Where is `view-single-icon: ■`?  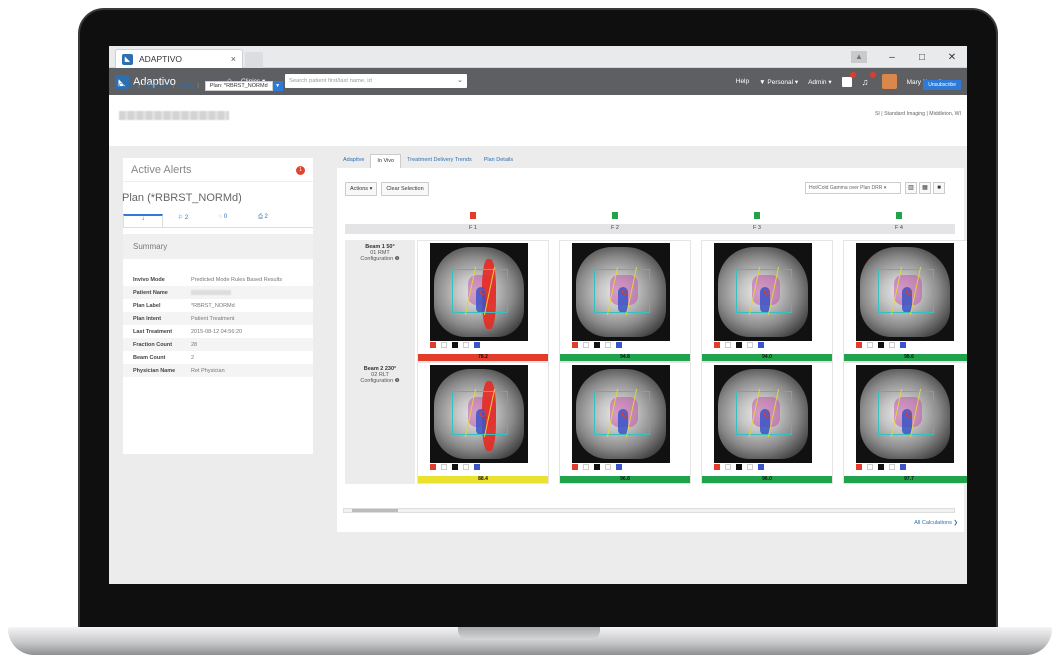 view-single-icon: ■ is located at coordinates (939, 188).